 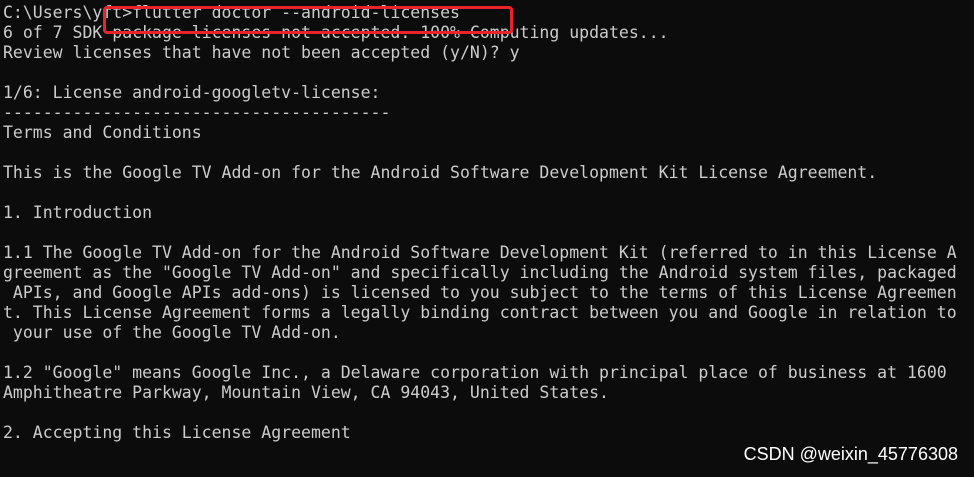 I want to click on terminal-line: Terms and Conditions, so click(x=102, y=132).